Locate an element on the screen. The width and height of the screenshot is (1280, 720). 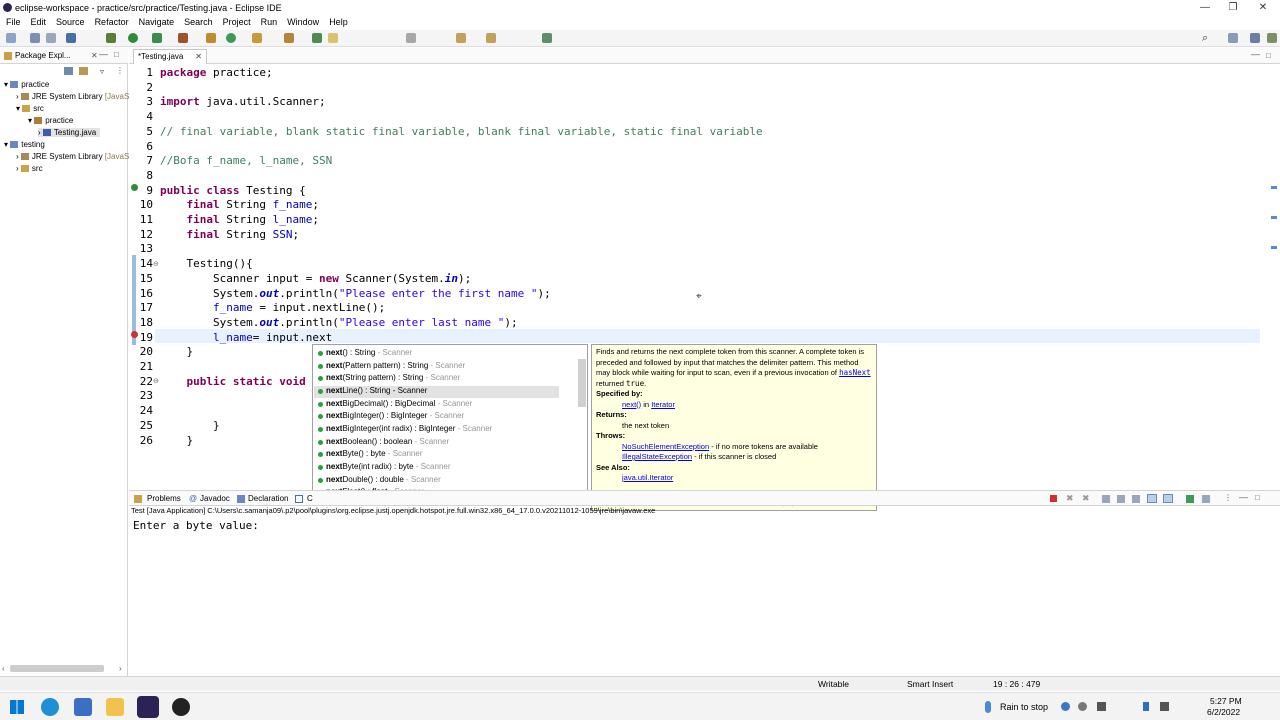
code-line: final String SSN; is located at coordinates (230, 234).